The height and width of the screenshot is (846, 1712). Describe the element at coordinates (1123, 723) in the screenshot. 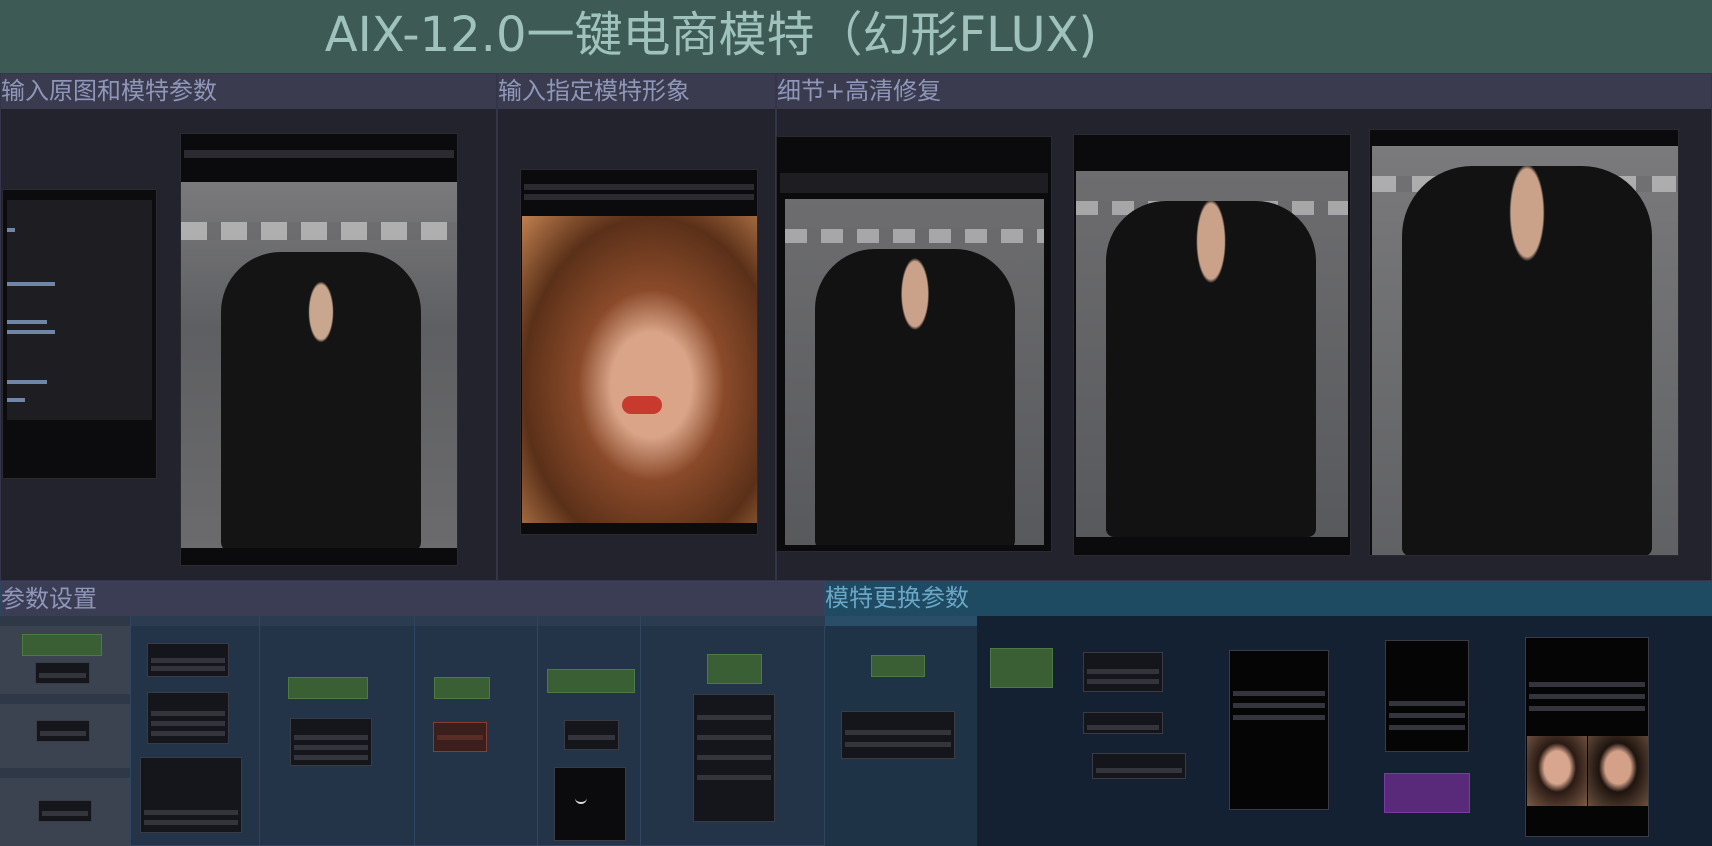

I see `swap-node-b` at that location.